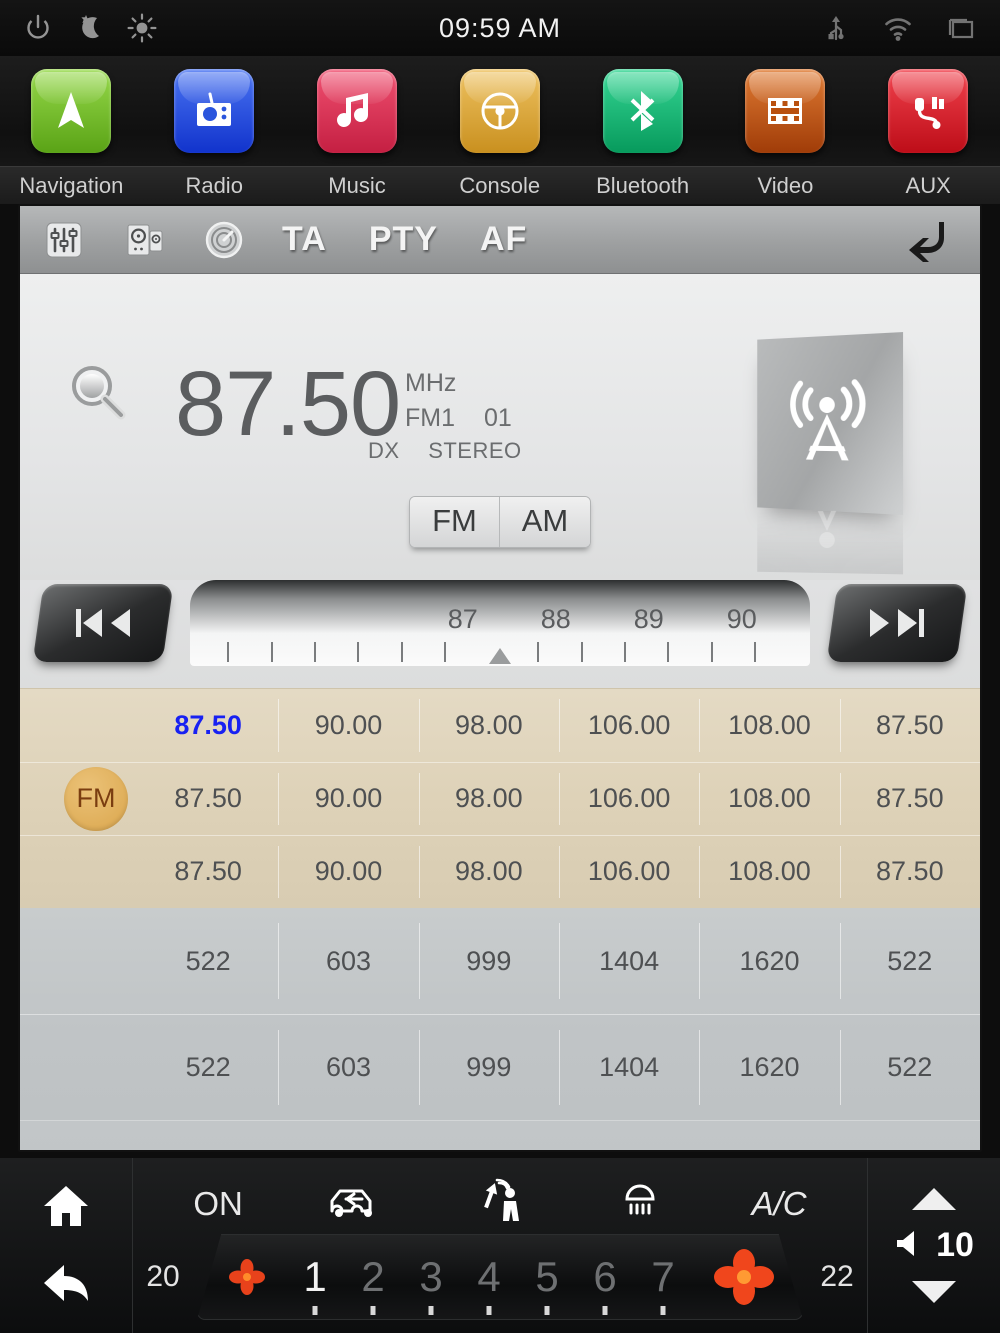  I want to click on frequency-unit: MHz, so click(431, 383).